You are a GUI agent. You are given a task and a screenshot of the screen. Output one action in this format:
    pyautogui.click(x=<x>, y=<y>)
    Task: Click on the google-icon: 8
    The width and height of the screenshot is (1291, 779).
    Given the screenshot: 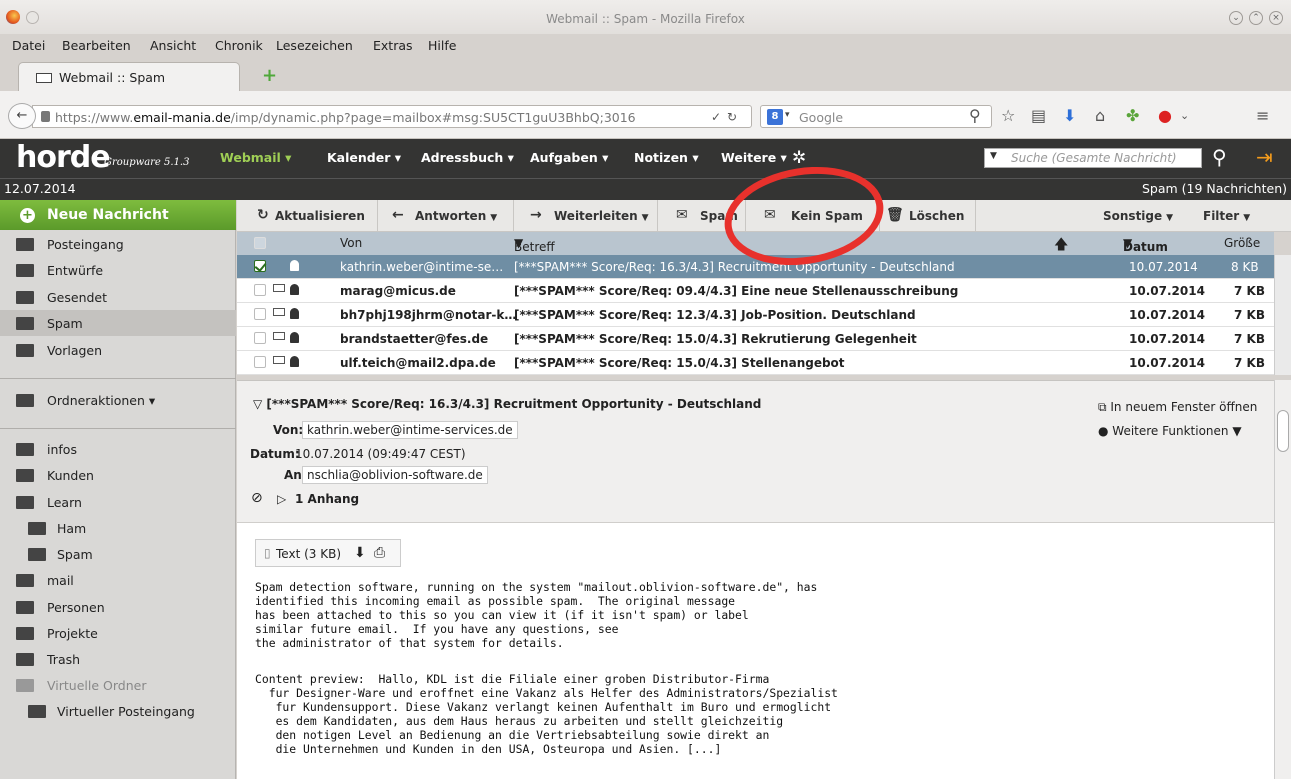 What is the action you would take?
    pyautogui.click(x=775, y=117)
    